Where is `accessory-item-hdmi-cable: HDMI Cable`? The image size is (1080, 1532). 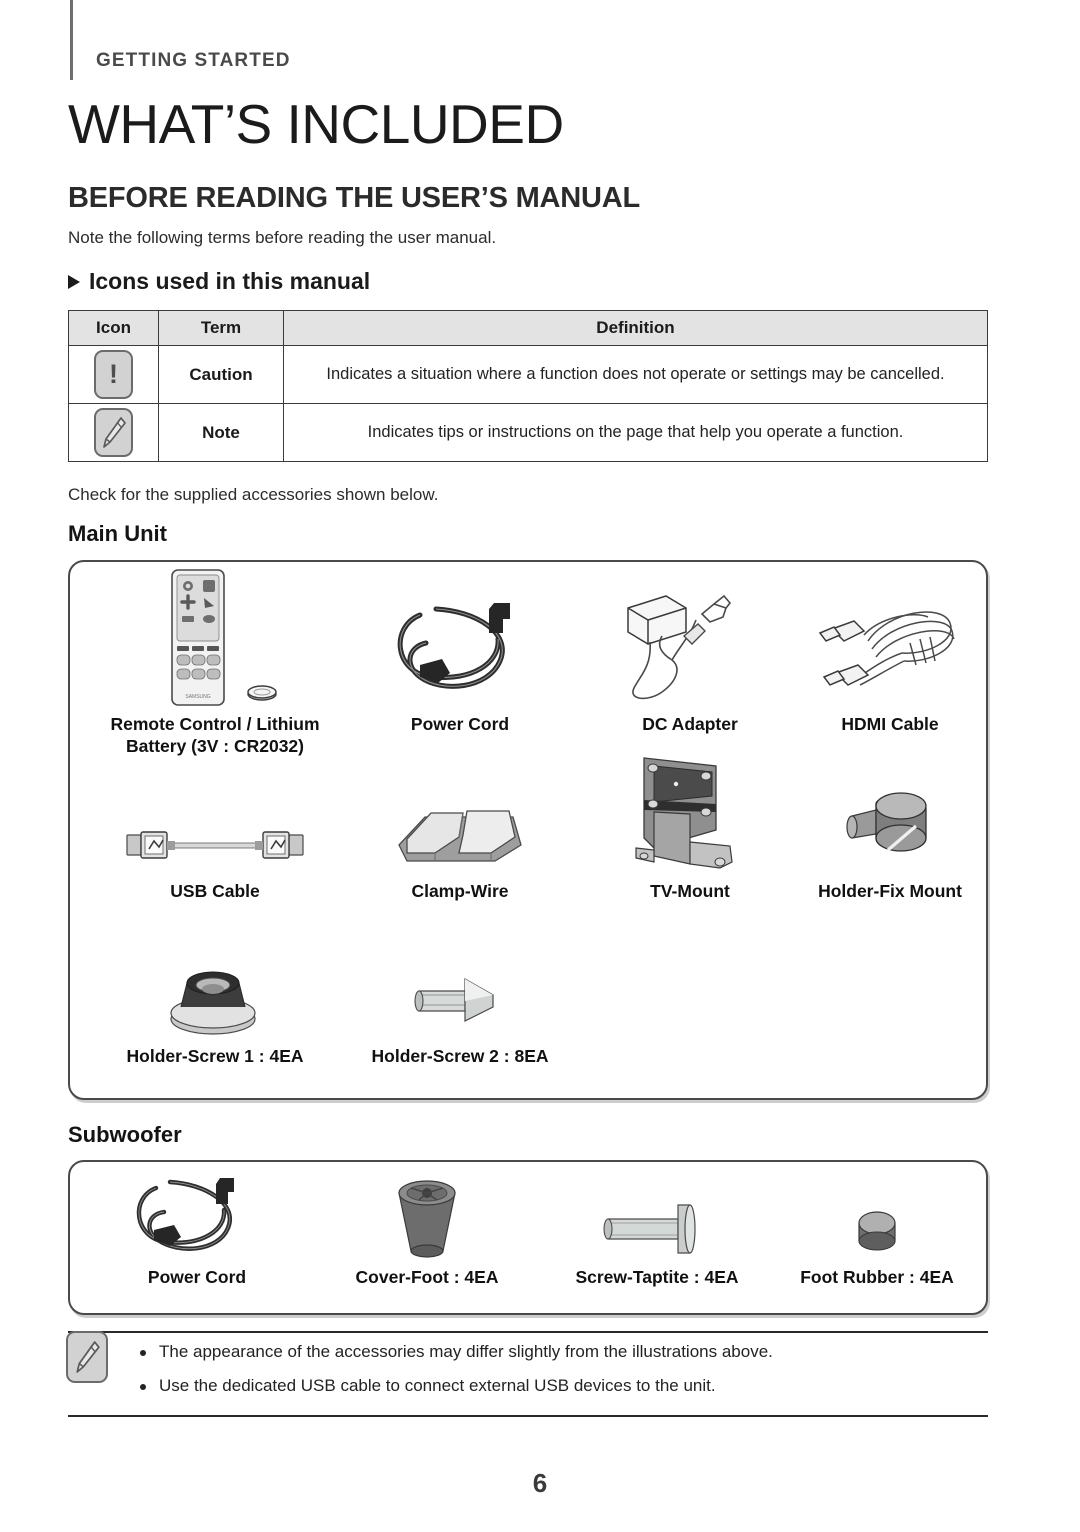 accessory-item-hdmi-cable: HDMI Cable is located at coordinates (890, 653).